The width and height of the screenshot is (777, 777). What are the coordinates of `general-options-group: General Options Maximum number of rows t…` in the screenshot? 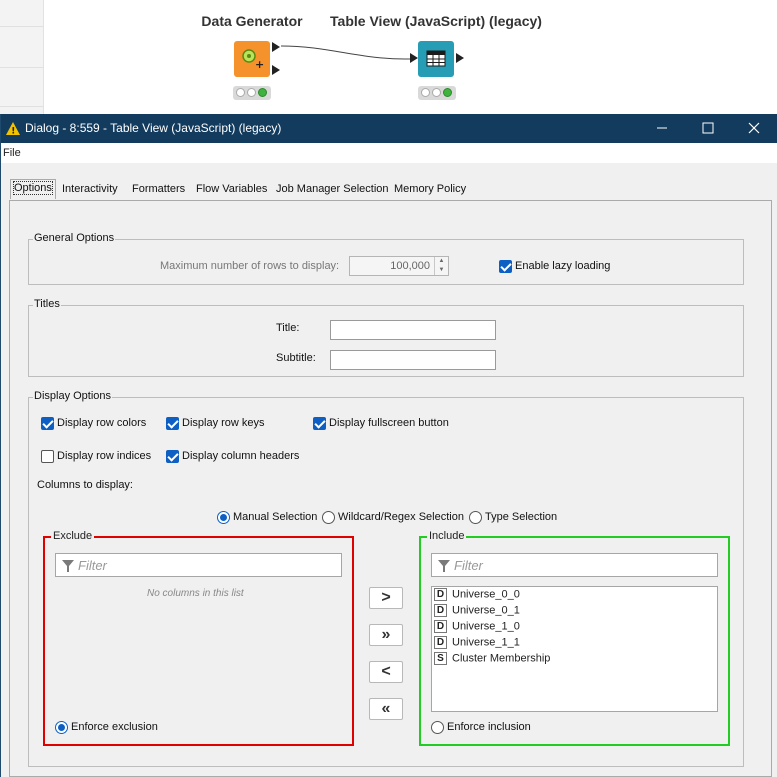 It's located at (386, 258).